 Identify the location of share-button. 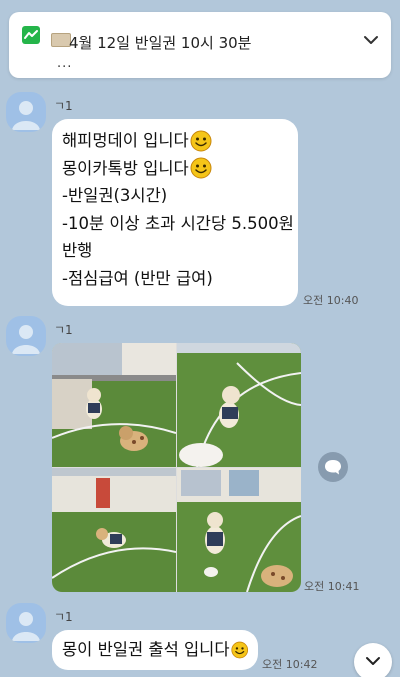
(333, 467).